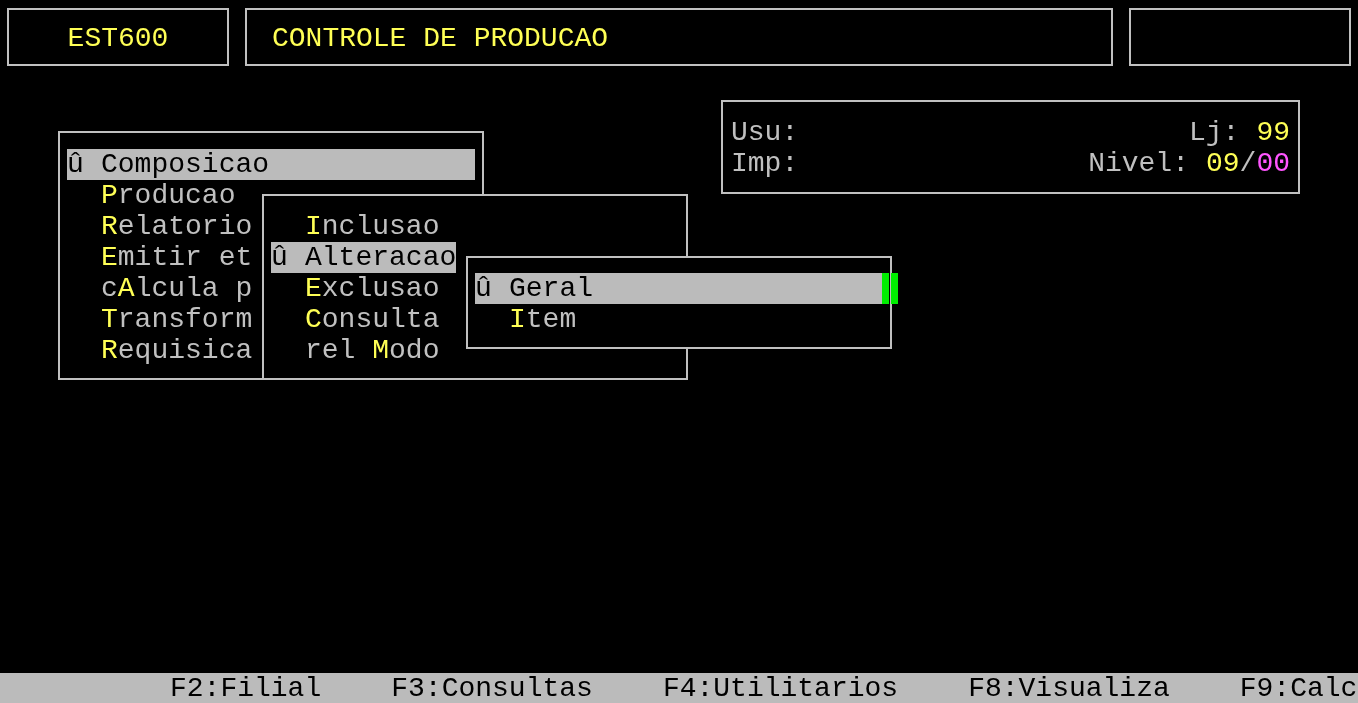  I want to click on store-label: Lj:, so click(1214, 132).